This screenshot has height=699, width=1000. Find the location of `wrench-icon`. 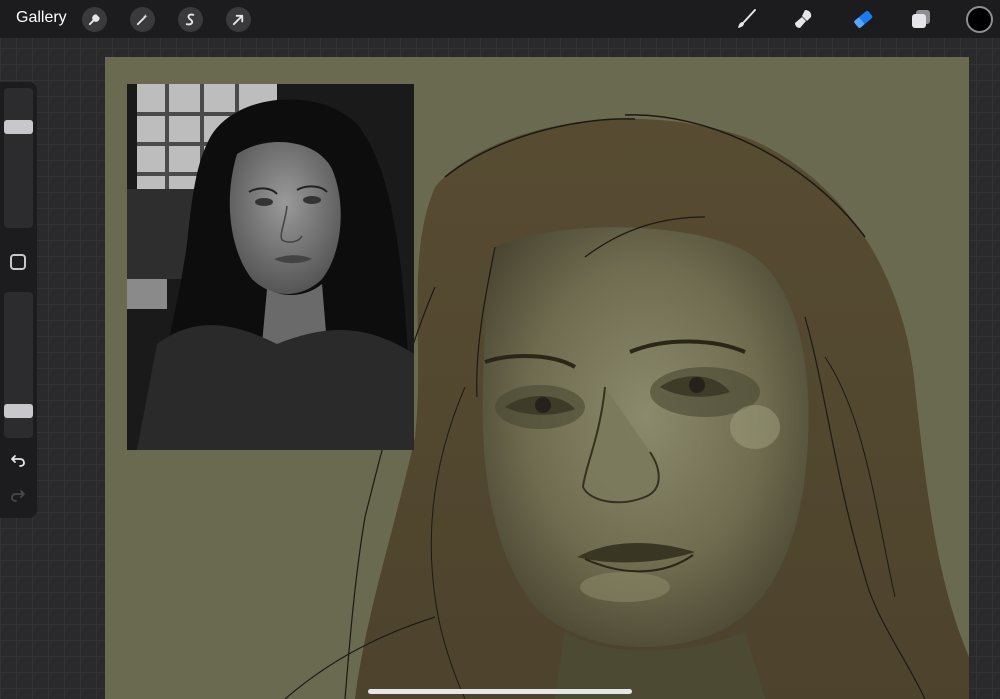

wrench-icon is located at coordinates (94, 19).